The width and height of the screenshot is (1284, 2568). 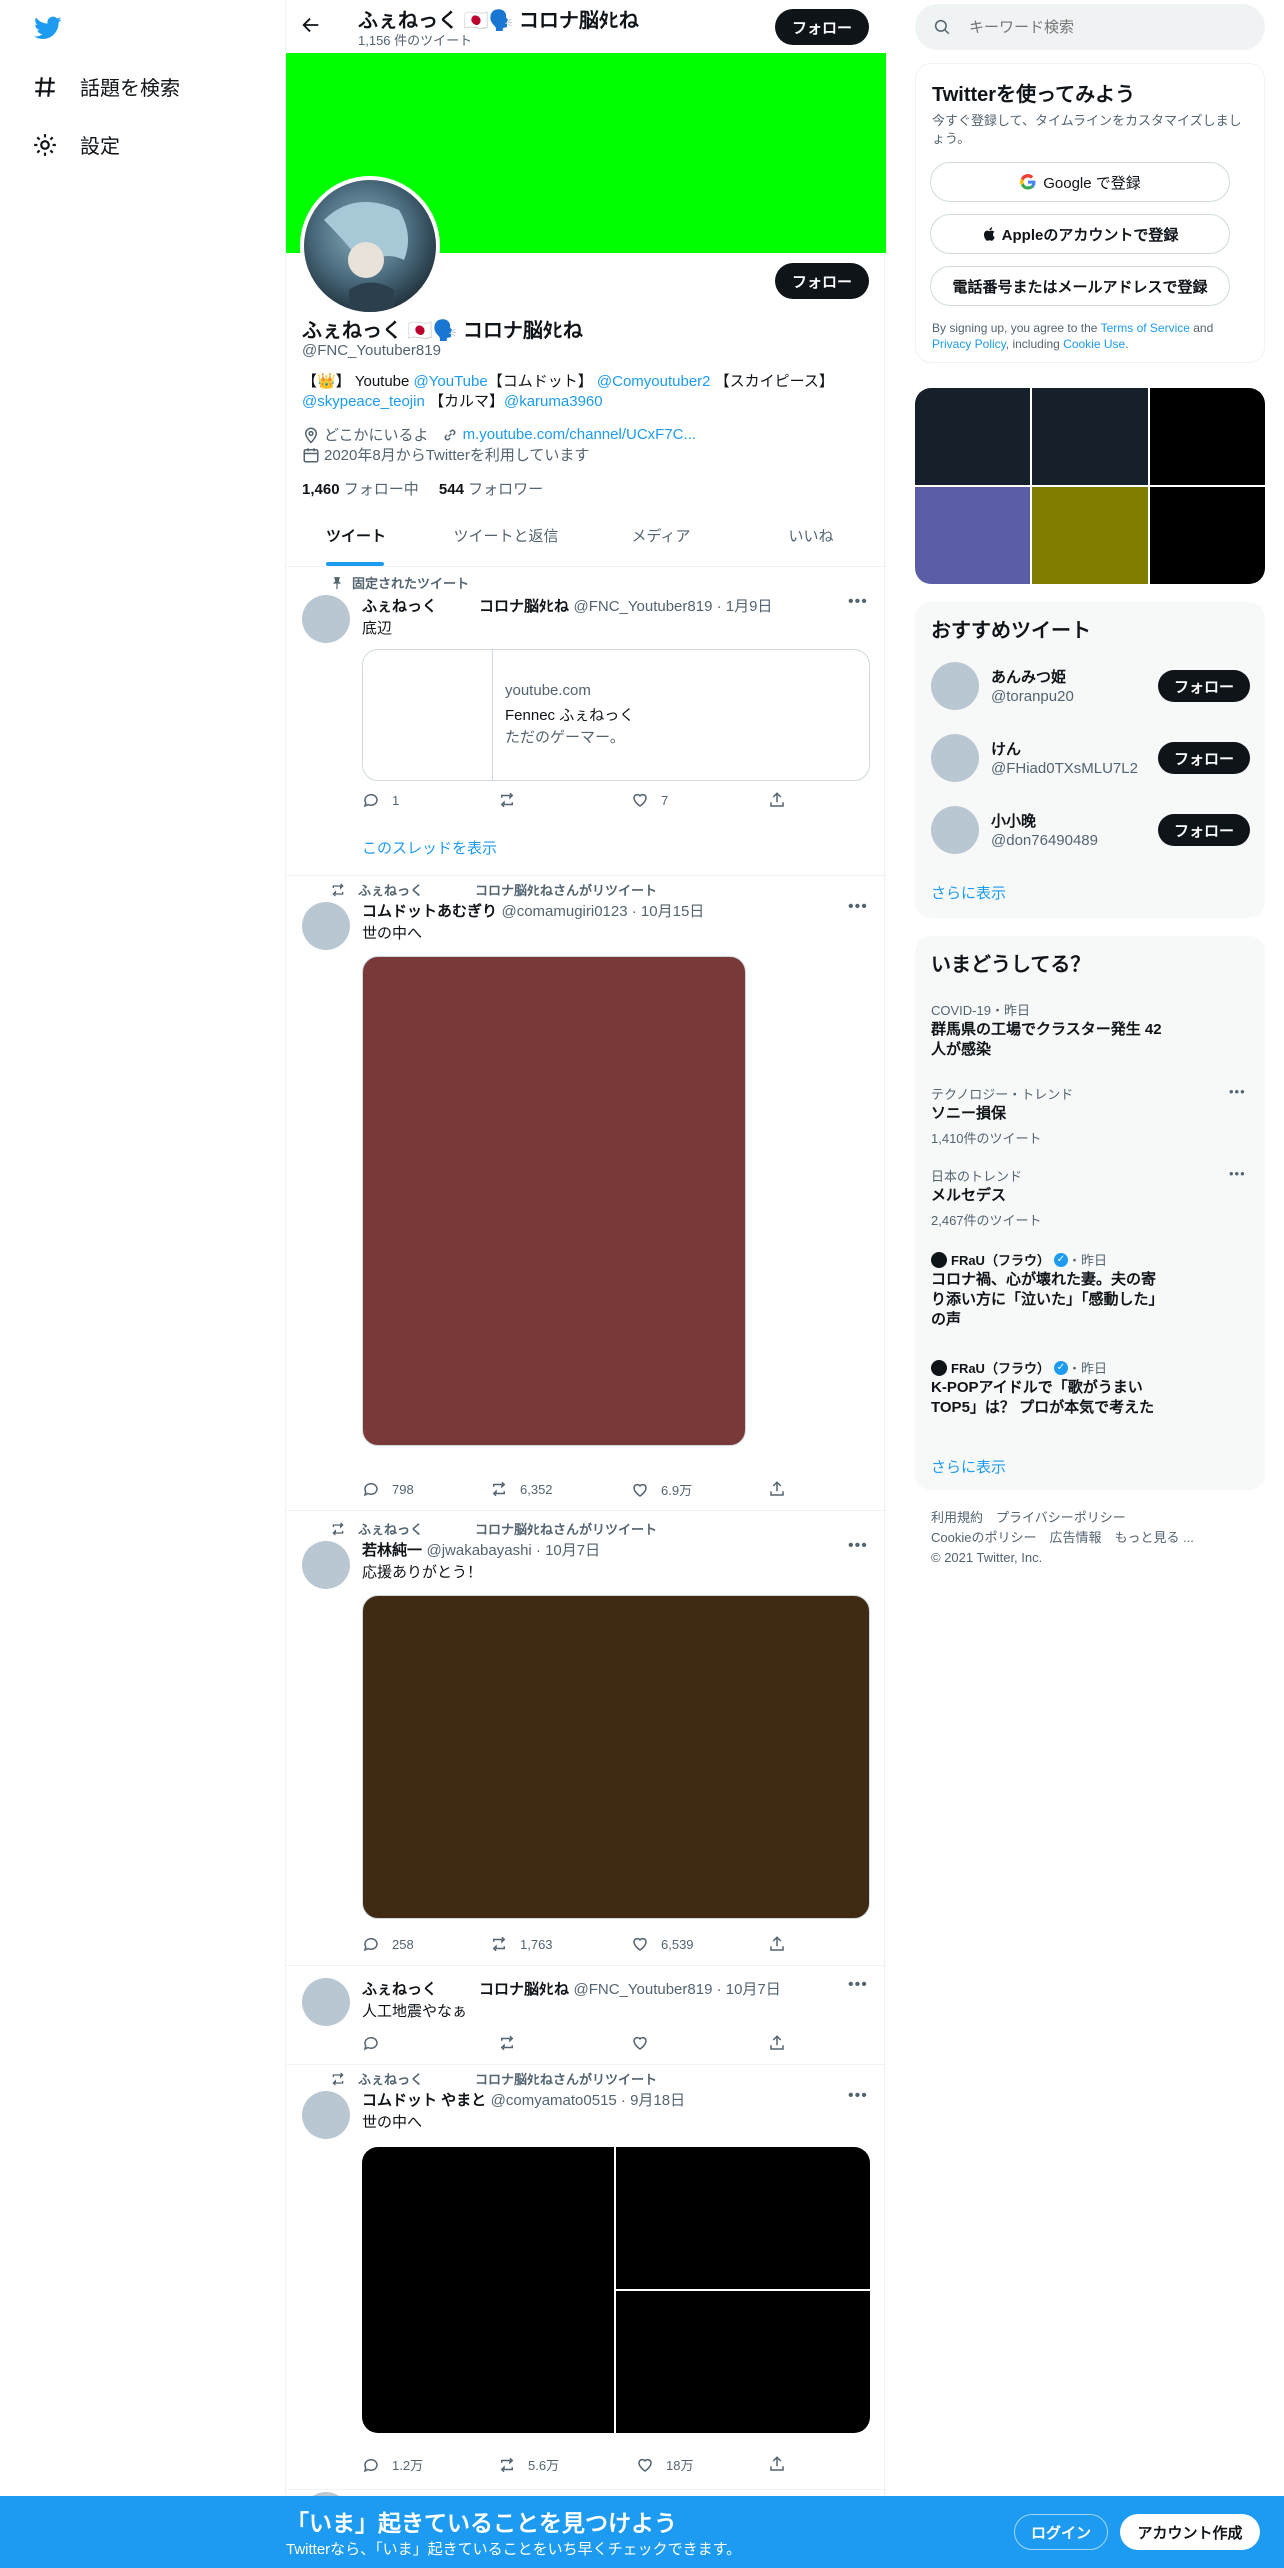 I want to click on tab-likes: いいね, so click(x=811, y=535).